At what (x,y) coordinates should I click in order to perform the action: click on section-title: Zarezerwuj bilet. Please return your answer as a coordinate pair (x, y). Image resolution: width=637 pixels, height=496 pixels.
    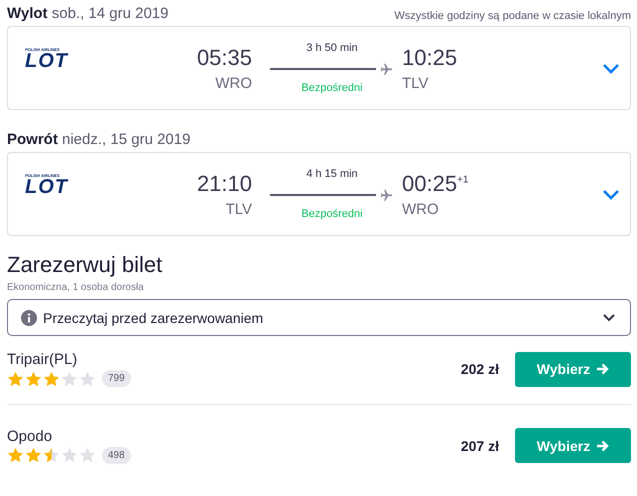
    Looking at the image, I should click on (85, 265).